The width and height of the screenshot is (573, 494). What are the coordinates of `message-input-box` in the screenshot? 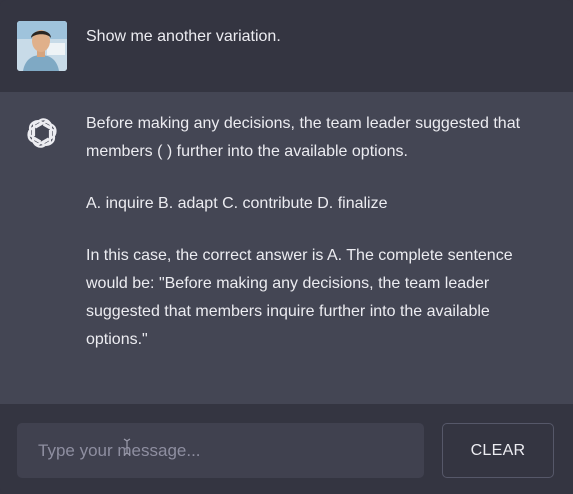 It's located at (220, 450).